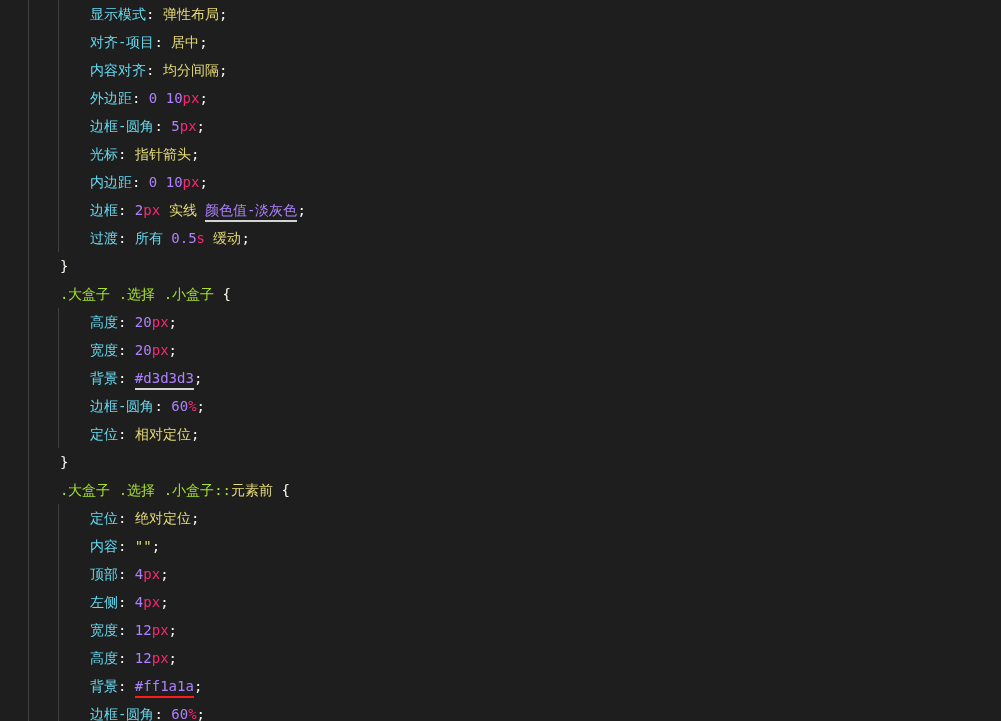 The width and height of the screenshot is (1001, 721). What do you see at coordinates (145, 518) in the screenshot?
I see `code-line: 定位: 绝对定位;` at bounding box center [145, 518].